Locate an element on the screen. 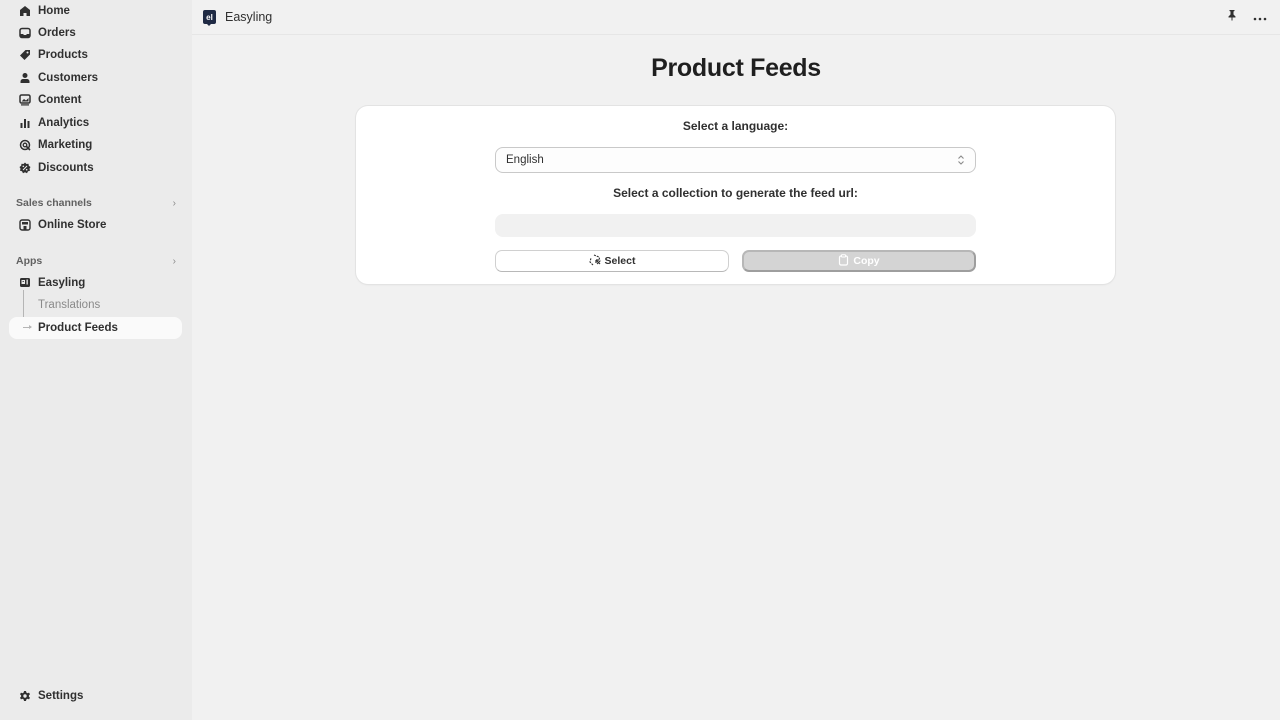  bar-chart-icon is located at coordinates (25, 123).